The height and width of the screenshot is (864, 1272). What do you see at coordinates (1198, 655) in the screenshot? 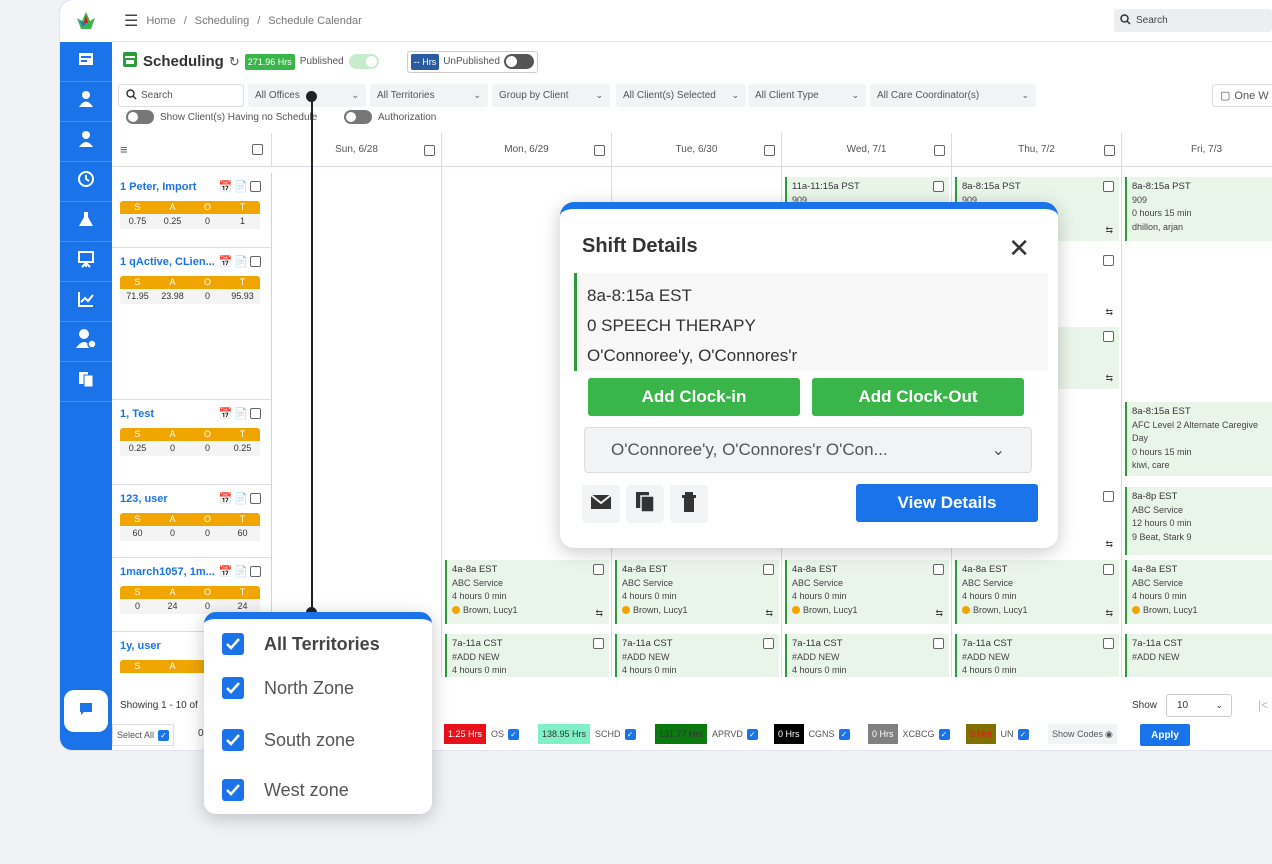
I see `shift-card: 7a-11a CST #ADD NEW` at bounding box center [1198, 655].